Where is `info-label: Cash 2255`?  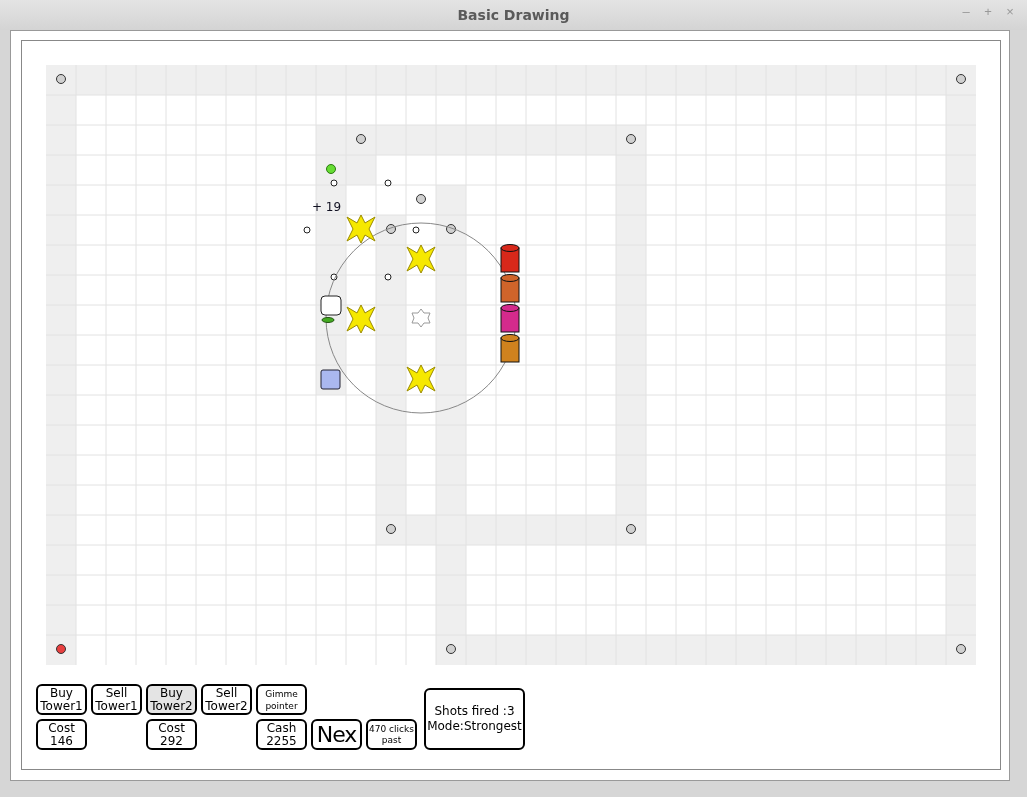
info-label: Cash 2255 is located at coordinates (281, 734).